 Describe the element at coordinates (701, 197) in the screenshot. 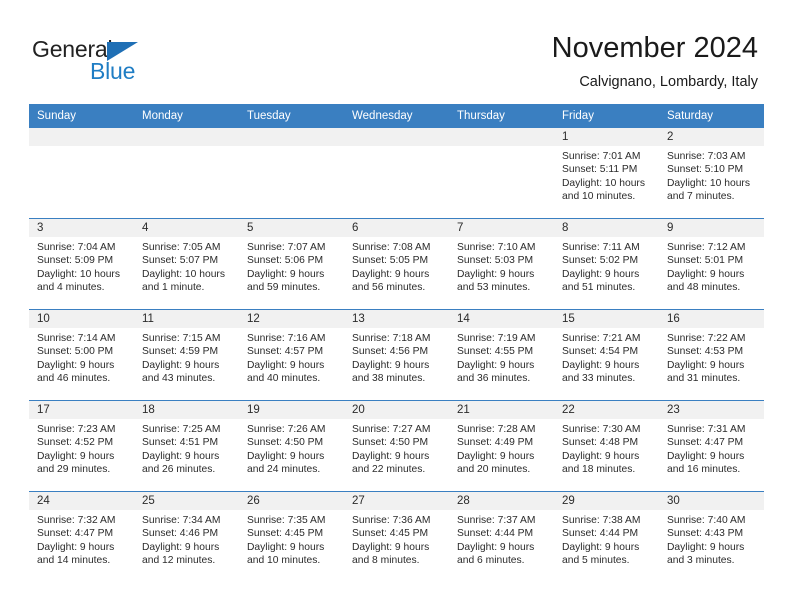

I see `daylight-duration-line2: and 7 minutes.` at that location.